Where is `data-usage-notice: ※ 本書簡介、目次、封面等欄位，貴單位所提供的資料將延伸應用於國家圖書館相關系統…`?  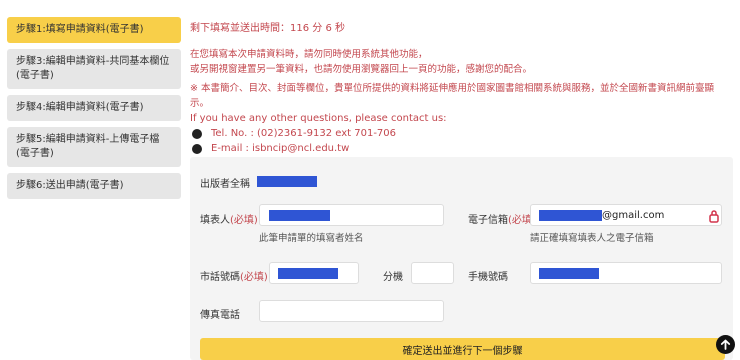 data-usage-notice: ※ 本書簡介、目次、封面等欄位，貴單位所提供的資料將延伸應用於國家圖書館相關系統… is located at coordinates (460, 96).